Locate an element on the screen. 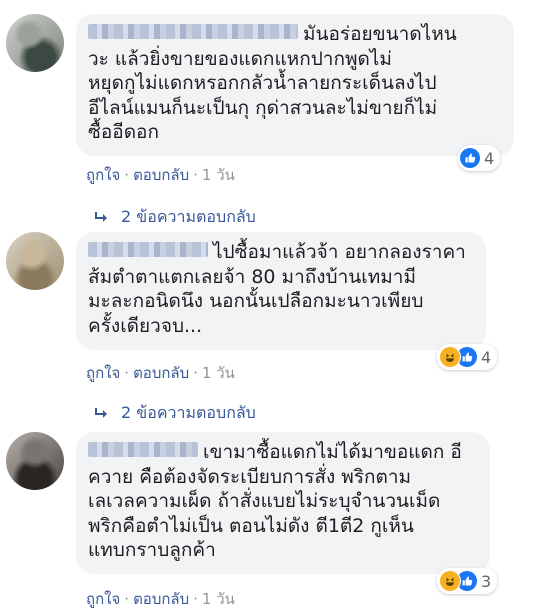 The width and height of the screenshot is (533, 616). comment-line: เลเวลความเผ็ด ถ้าสั่งแบยไม่ระบุจำนวนเม็ด is located at coordinates (264, 501).